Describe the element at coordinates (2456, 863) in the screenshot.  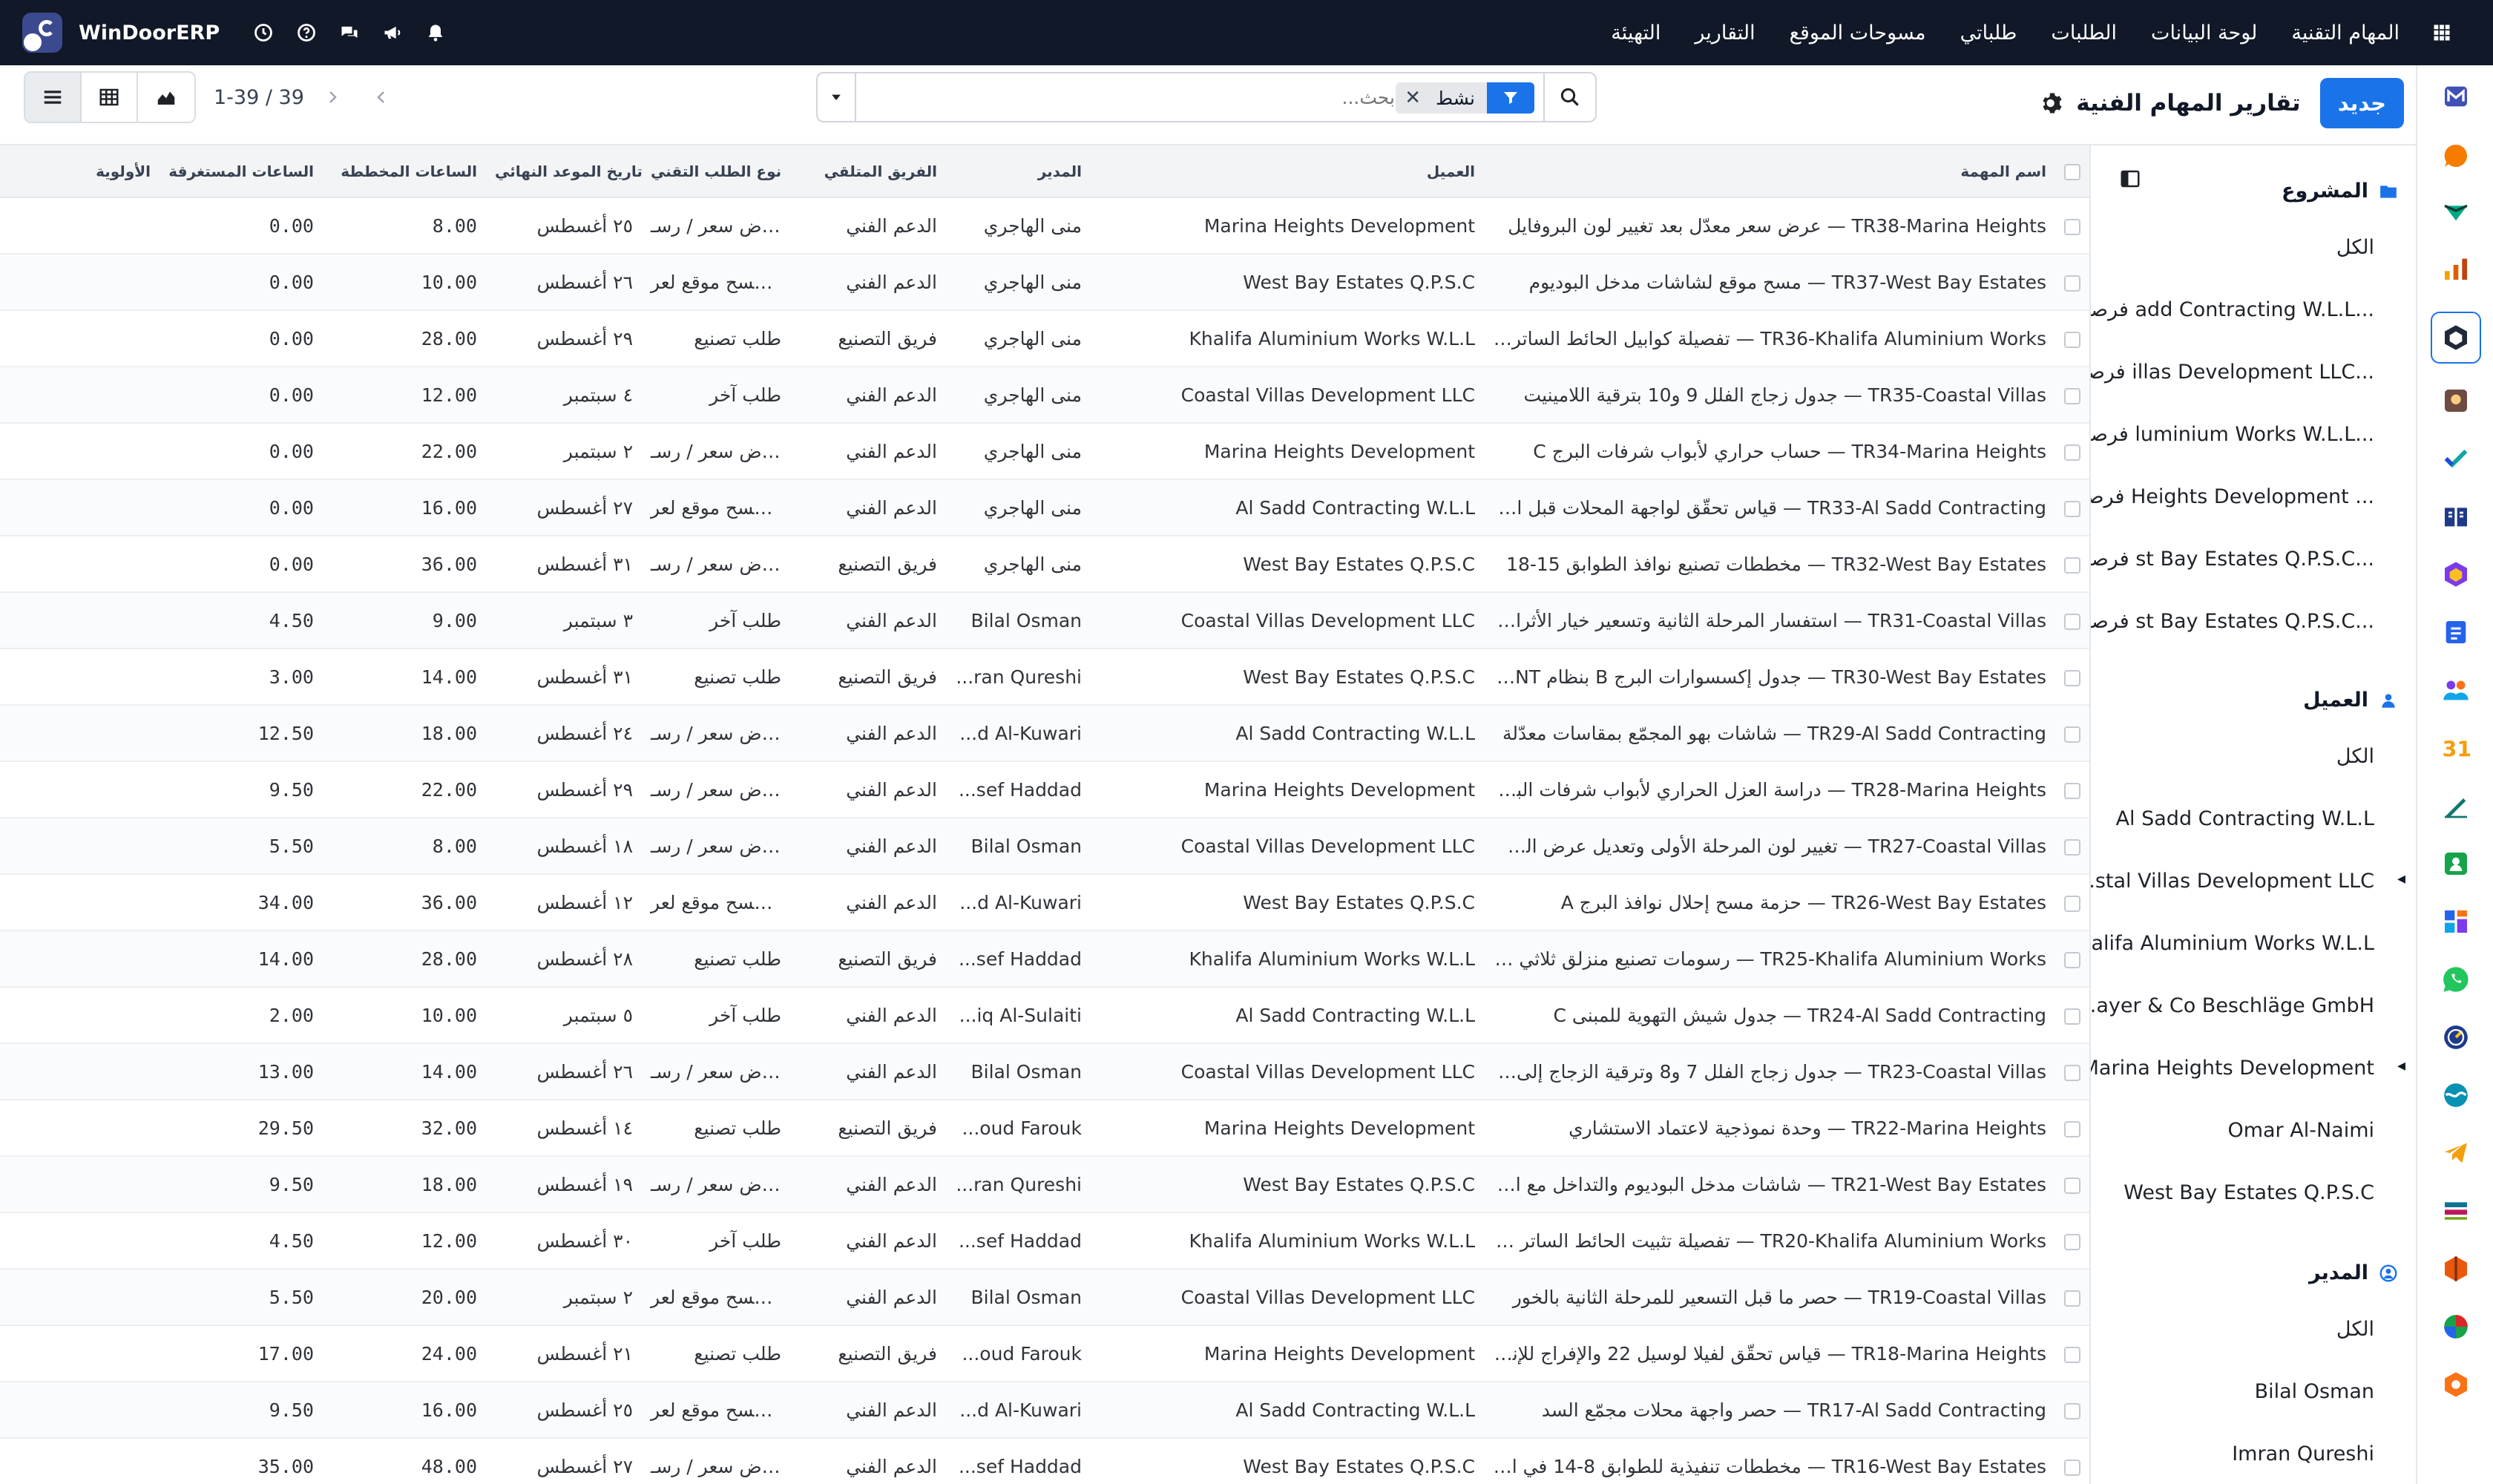
I see `contacts-app-icon` at that location.